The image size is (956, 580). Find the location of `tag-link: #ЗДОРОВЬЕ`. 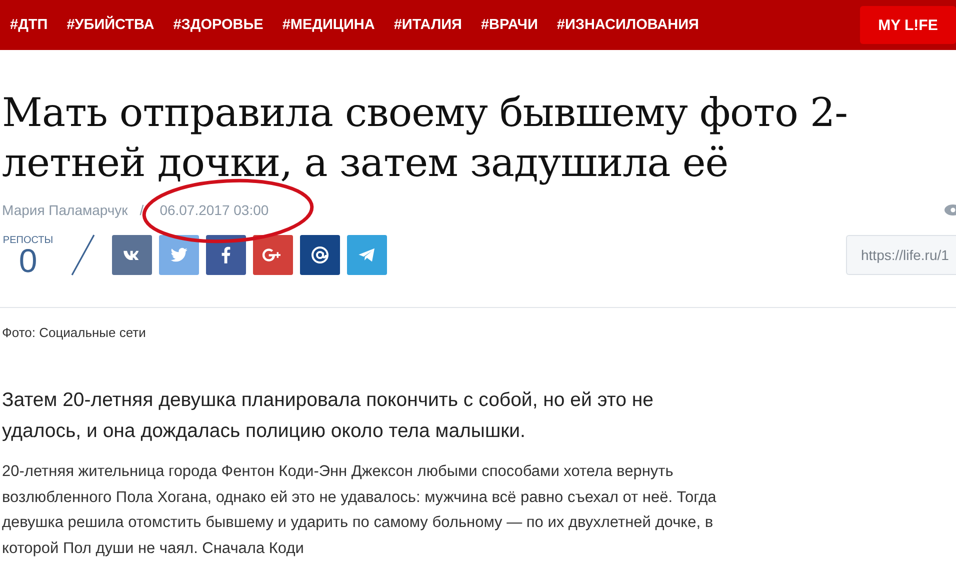

tag-link: #ЗДОРОВЬЕ is located at coordinates (218, 25).